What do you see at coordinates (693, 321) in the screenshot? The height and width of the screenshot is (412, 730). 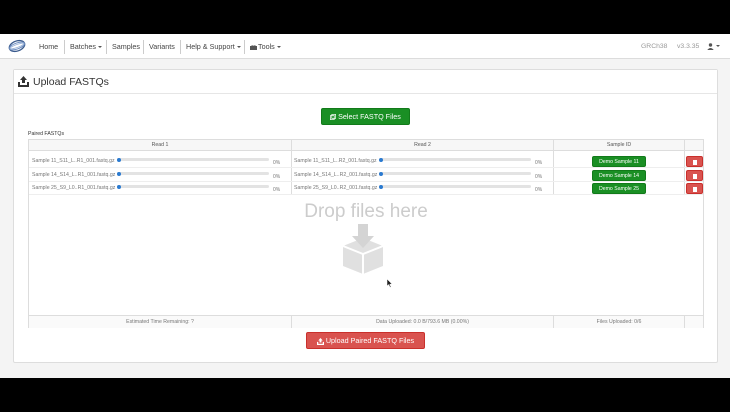 I see `footer-actions` at bounding box center [693, 321].